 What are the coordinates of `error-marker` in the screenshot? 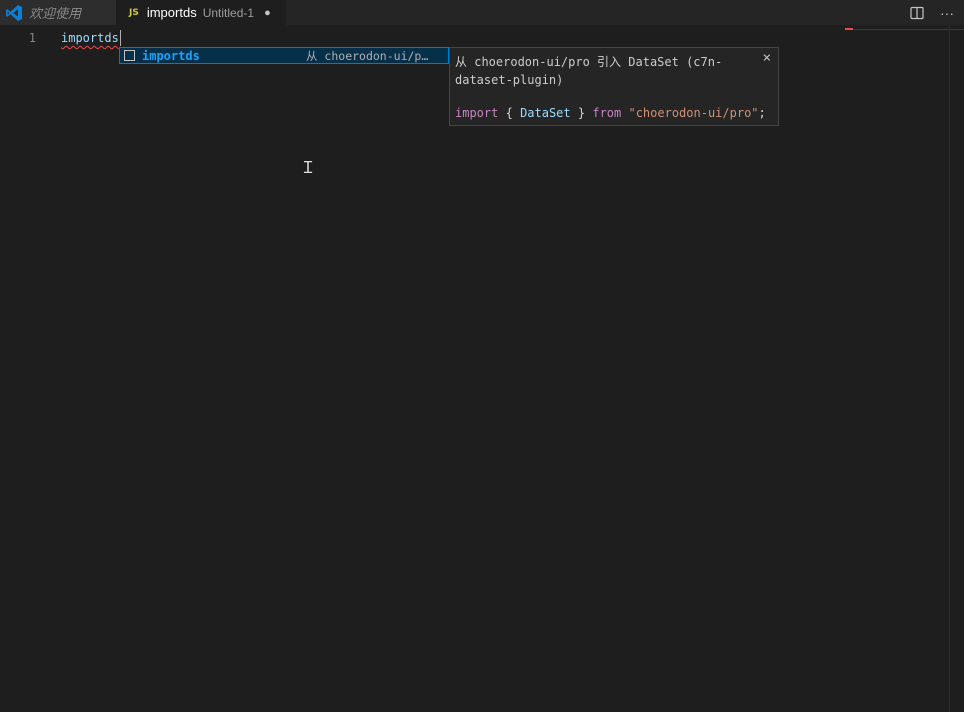 It's located at (849, 29).